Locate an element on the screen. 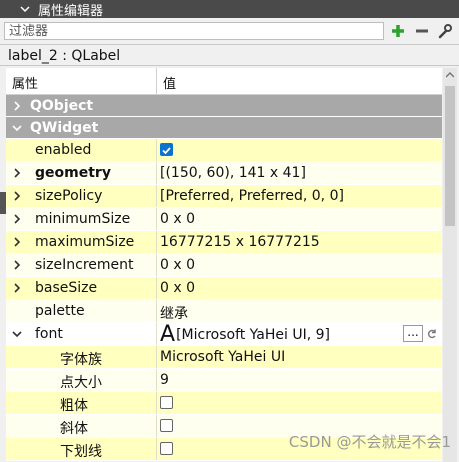 This screenshot has width=459, height=462. left-edge-handle is located at coordinates (3, 203).